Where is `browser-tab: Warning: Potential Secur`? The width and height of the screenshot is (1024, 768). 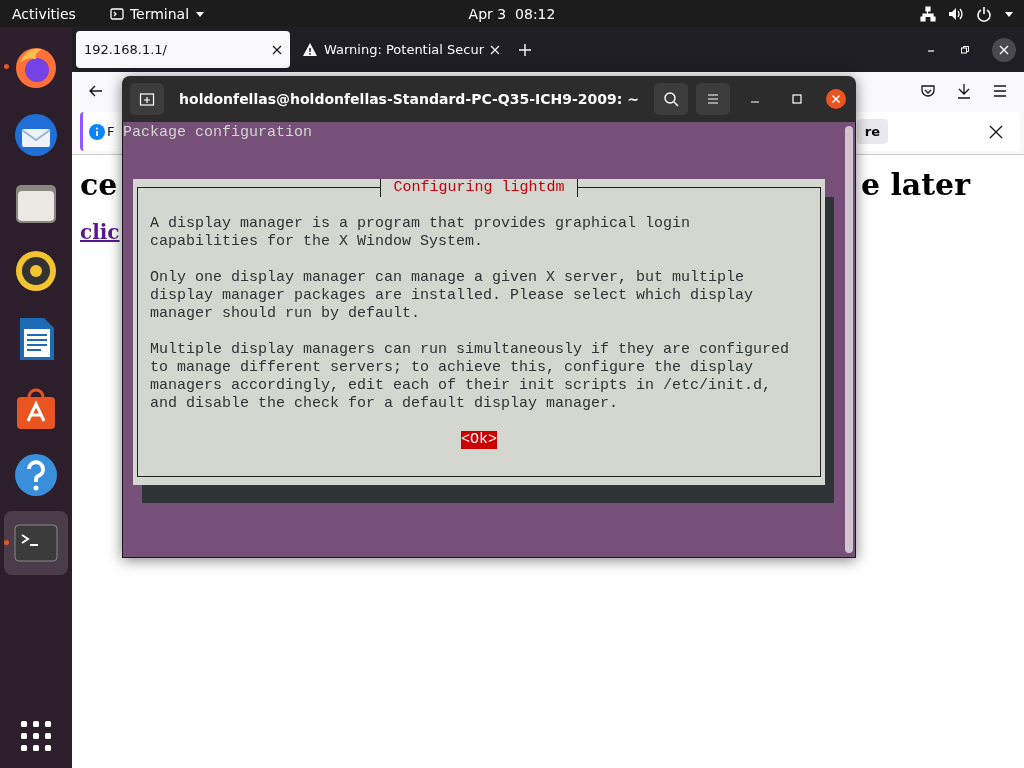
browser-tab: Warning: Potential Secur is located at coordinates (401, 49).